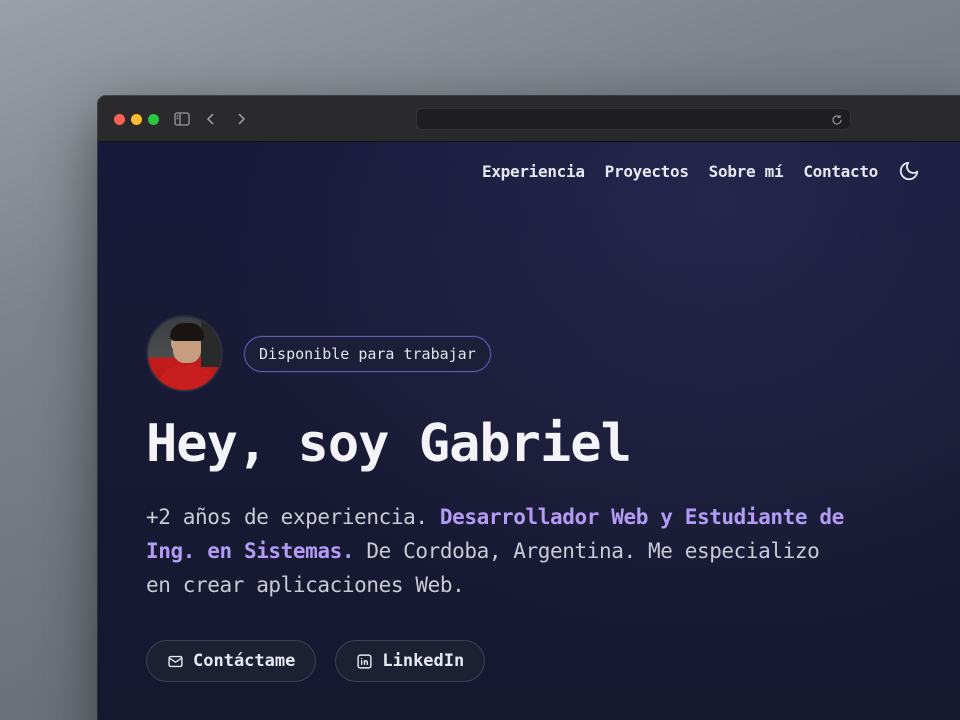  What do you see at coordinates (241, 119) in the screenshot?
I see `forward-icon` at bounding box center [241, 119].